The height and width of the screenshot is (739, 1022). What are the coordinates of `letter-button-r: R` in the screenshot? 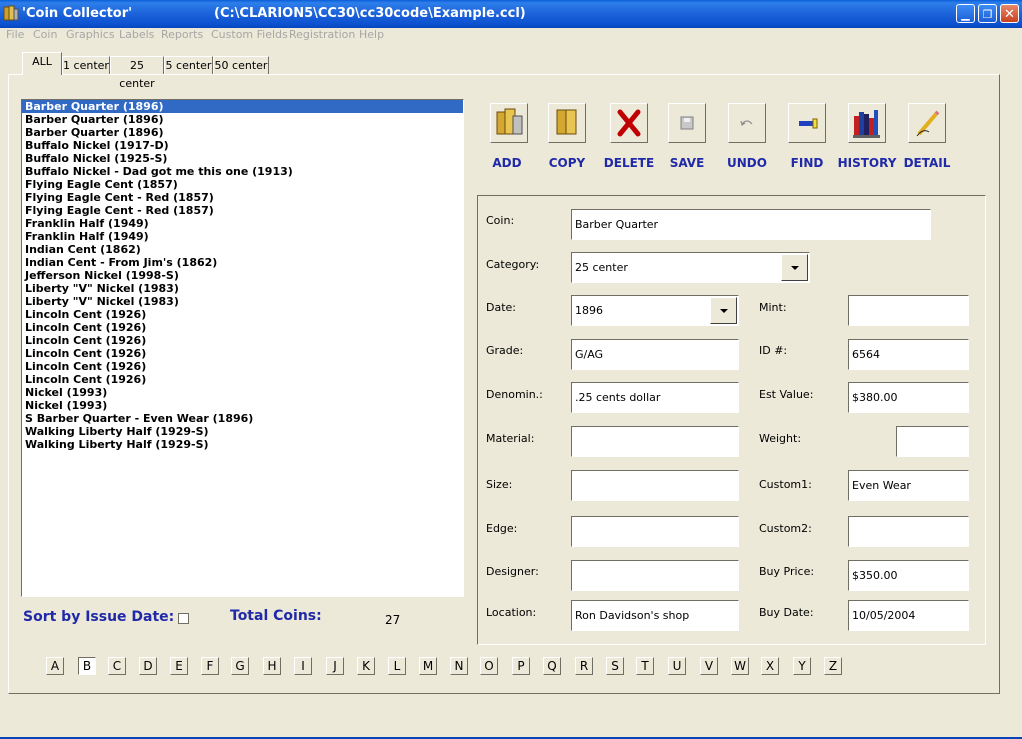 It's located at (584, 666).